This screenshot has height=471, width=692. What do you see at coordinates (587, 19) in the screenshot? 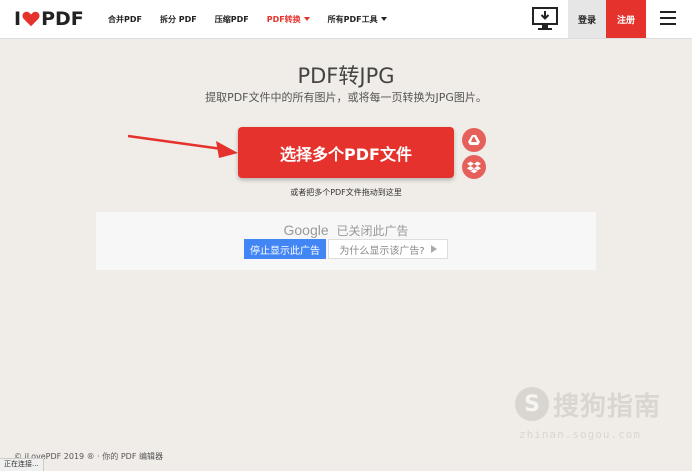
I see `login-button: 登录` at bounding box center [587, 19].